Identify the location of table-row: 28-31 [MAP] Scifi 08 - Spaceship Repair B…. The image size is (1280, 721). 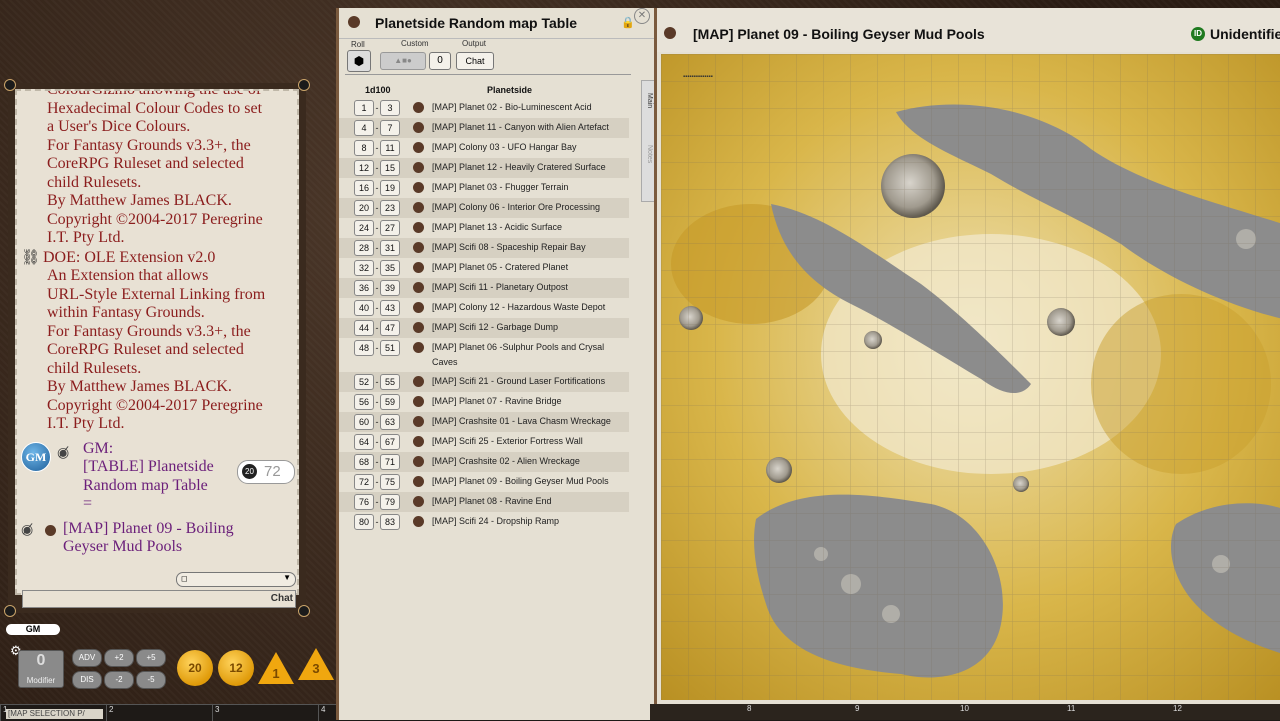
(484, 248).